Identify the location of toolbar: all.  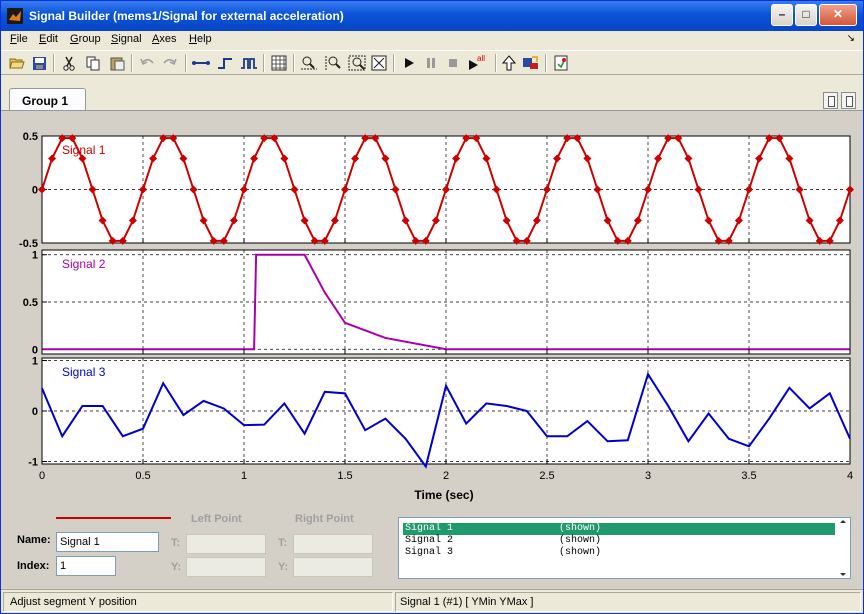
(432, 62).